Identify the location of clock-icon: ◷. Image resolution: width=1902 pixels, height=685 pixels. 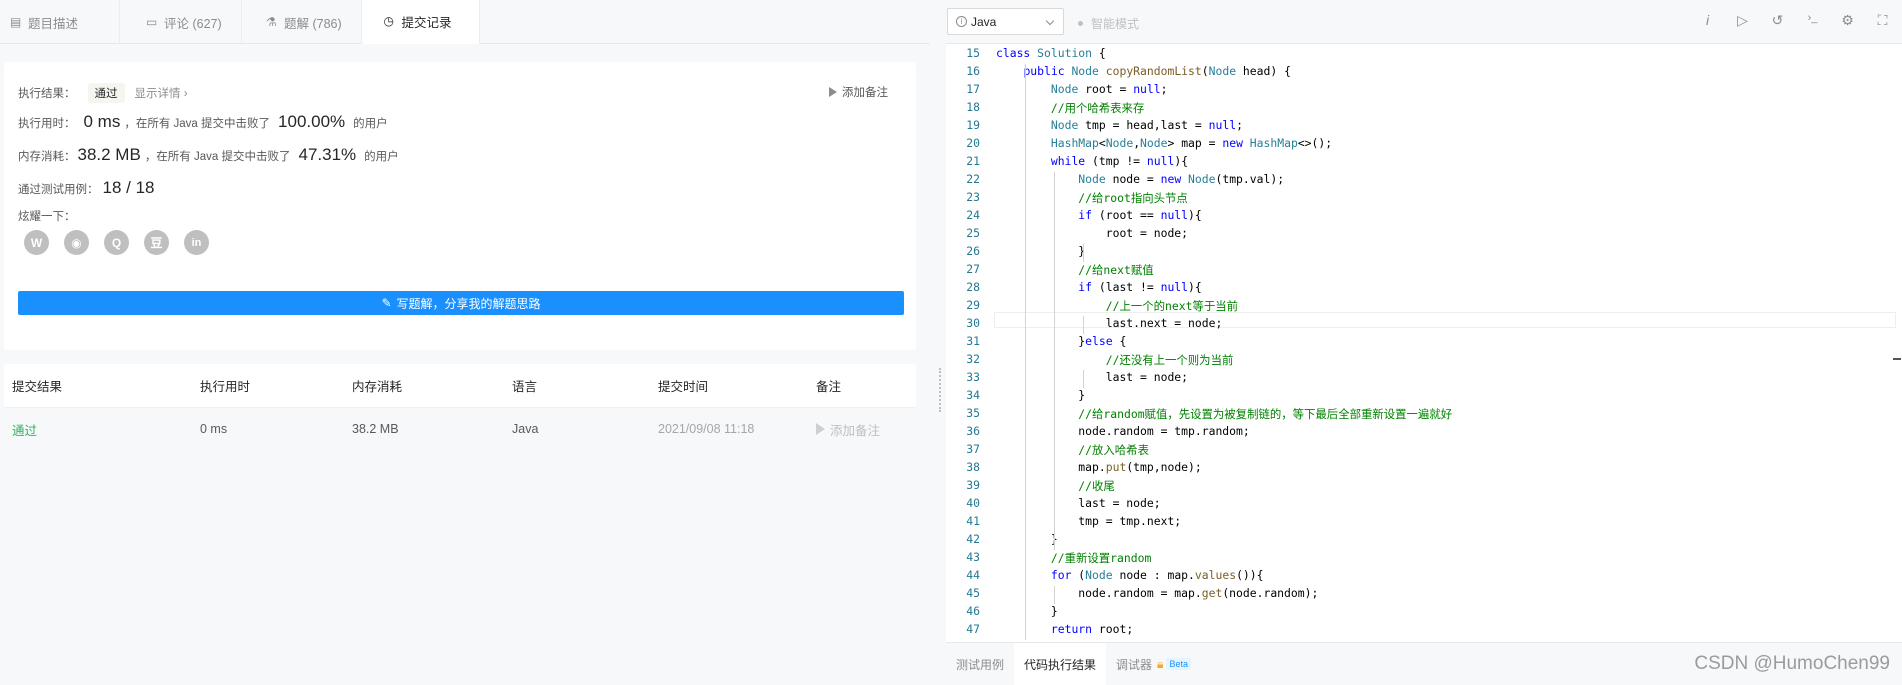
(388, 21).